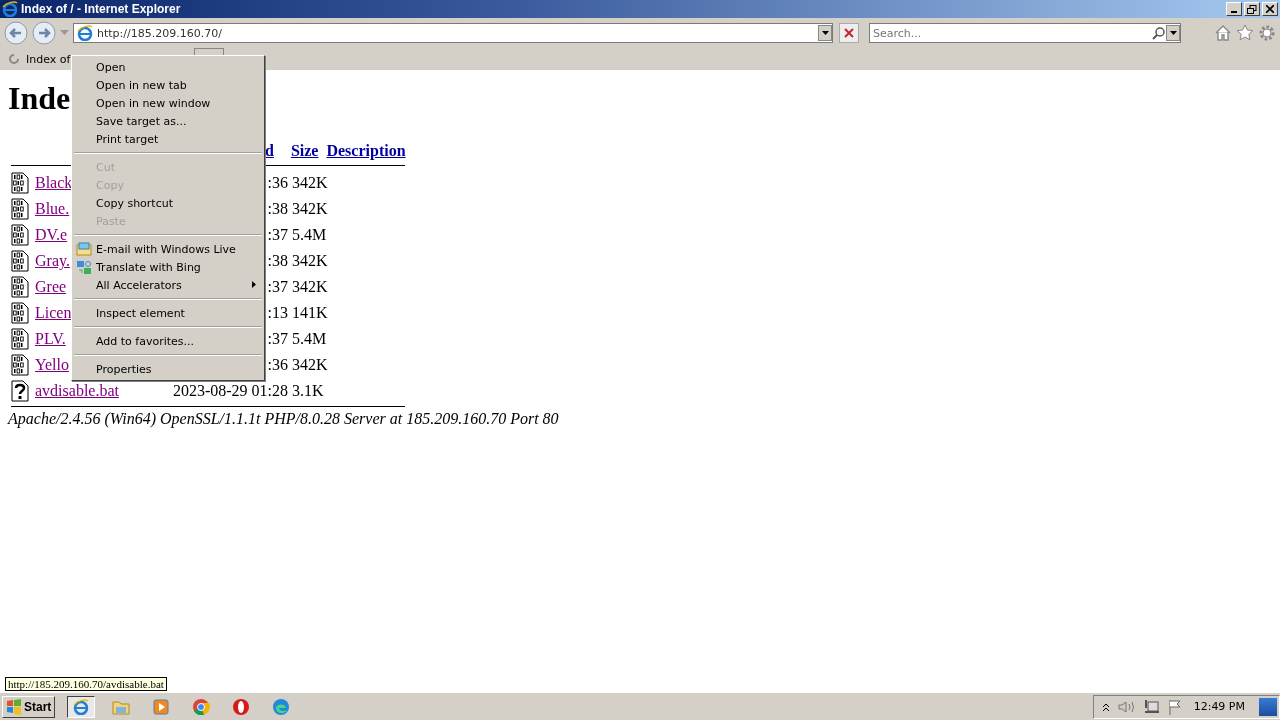 This screenshot has width=1280, height=720. What do you see at coordinates (39, 98) in the screenshot?
I see `page-heading: Inde` at bounding box center [39, 98].